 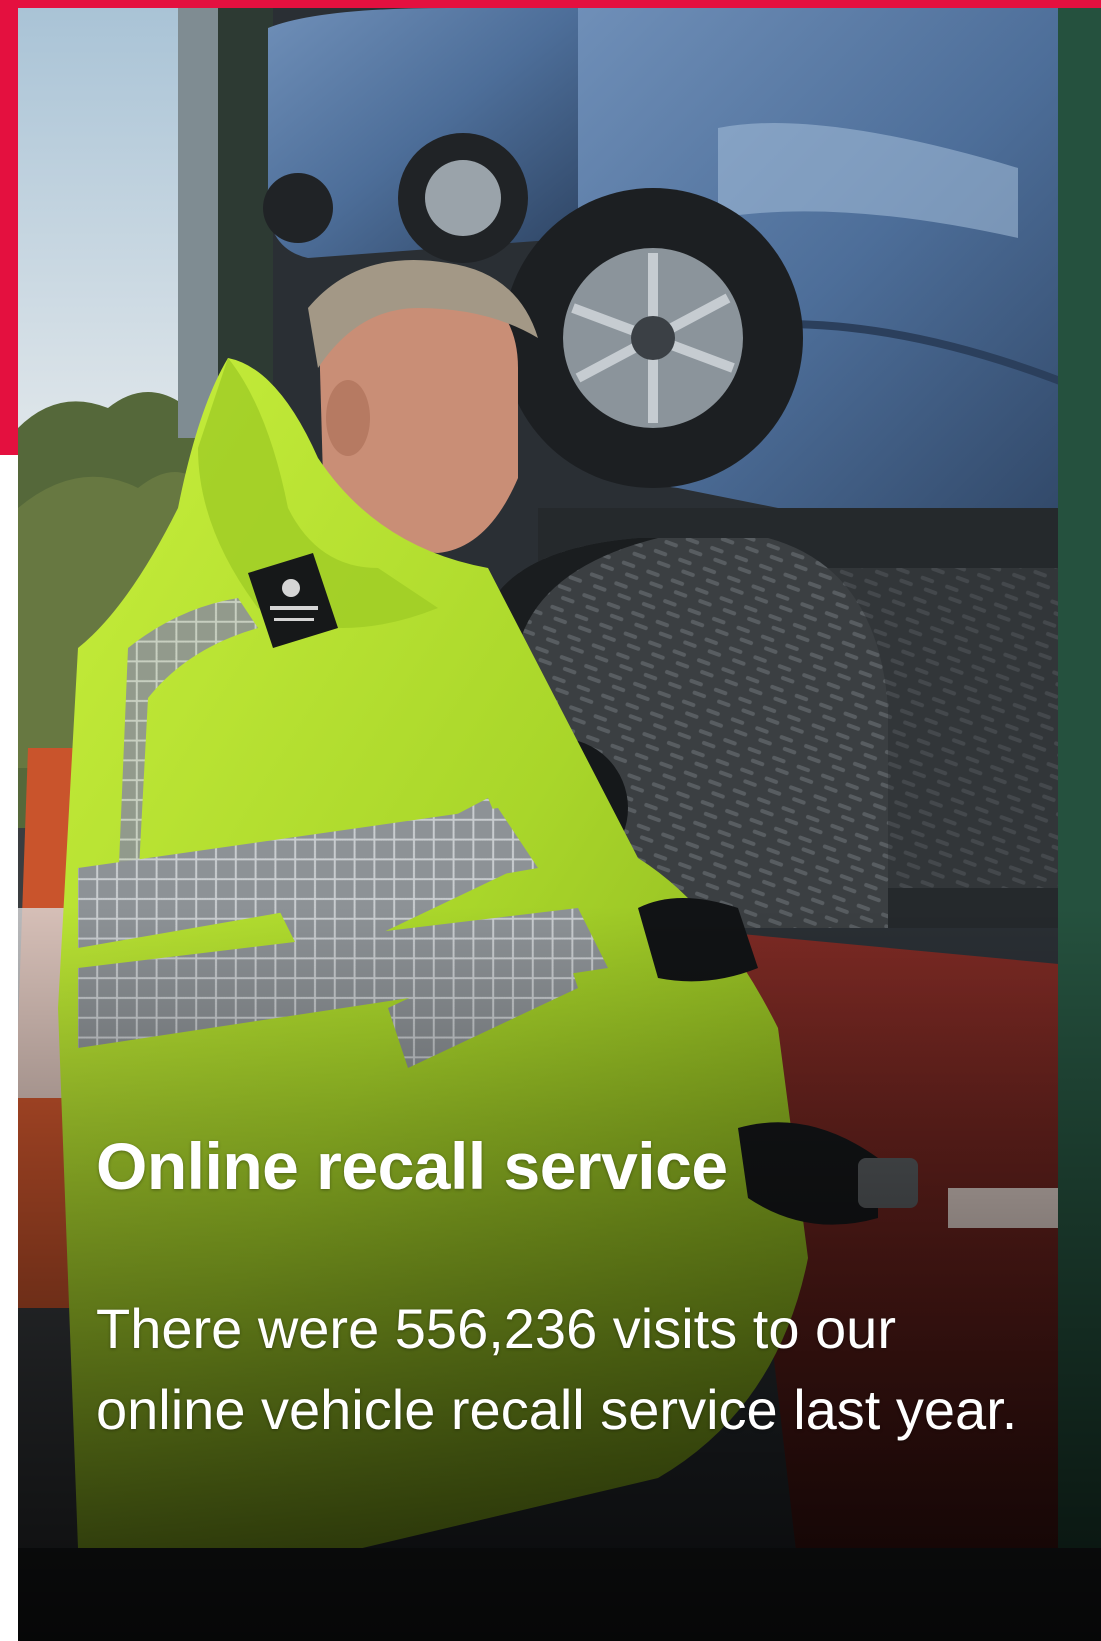 What do you see at coordinates (10, 227) in the screenshot?
I see `accent-bar-left` at bounding box center [10, 227].